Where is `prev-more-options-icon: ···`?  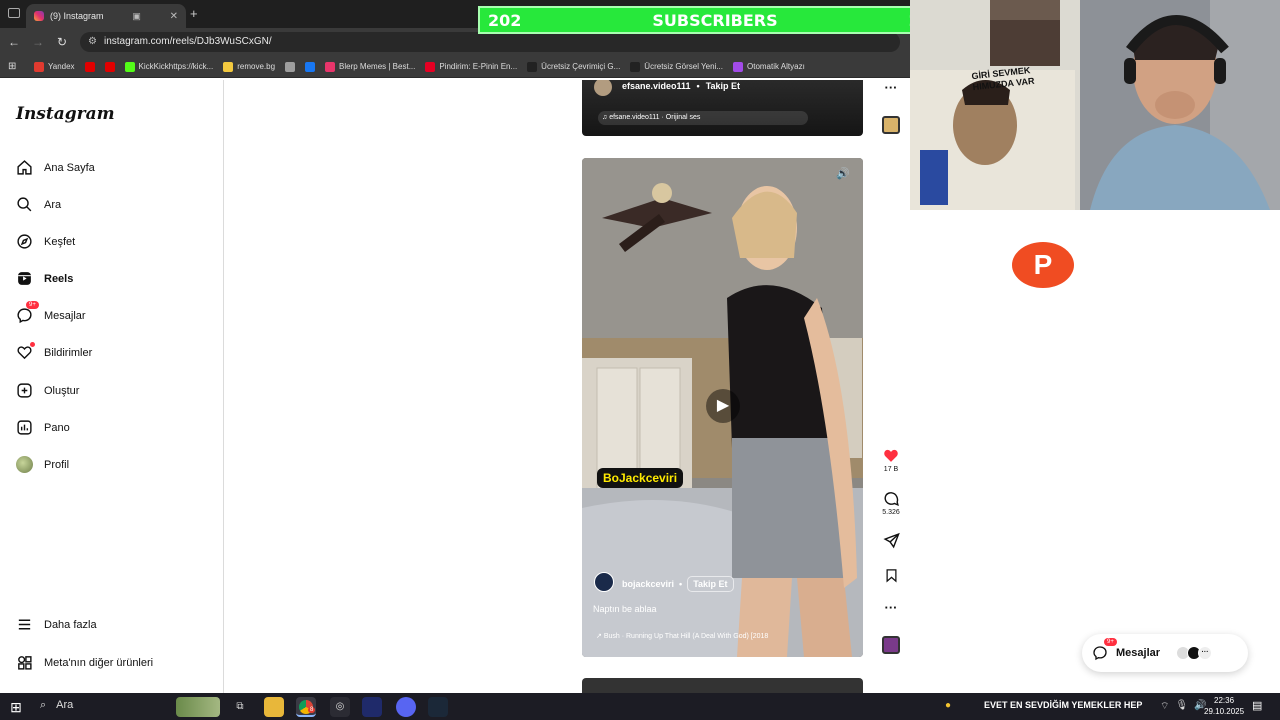
prev-more-options-icon: ··· is located at coordinates (891, 87).